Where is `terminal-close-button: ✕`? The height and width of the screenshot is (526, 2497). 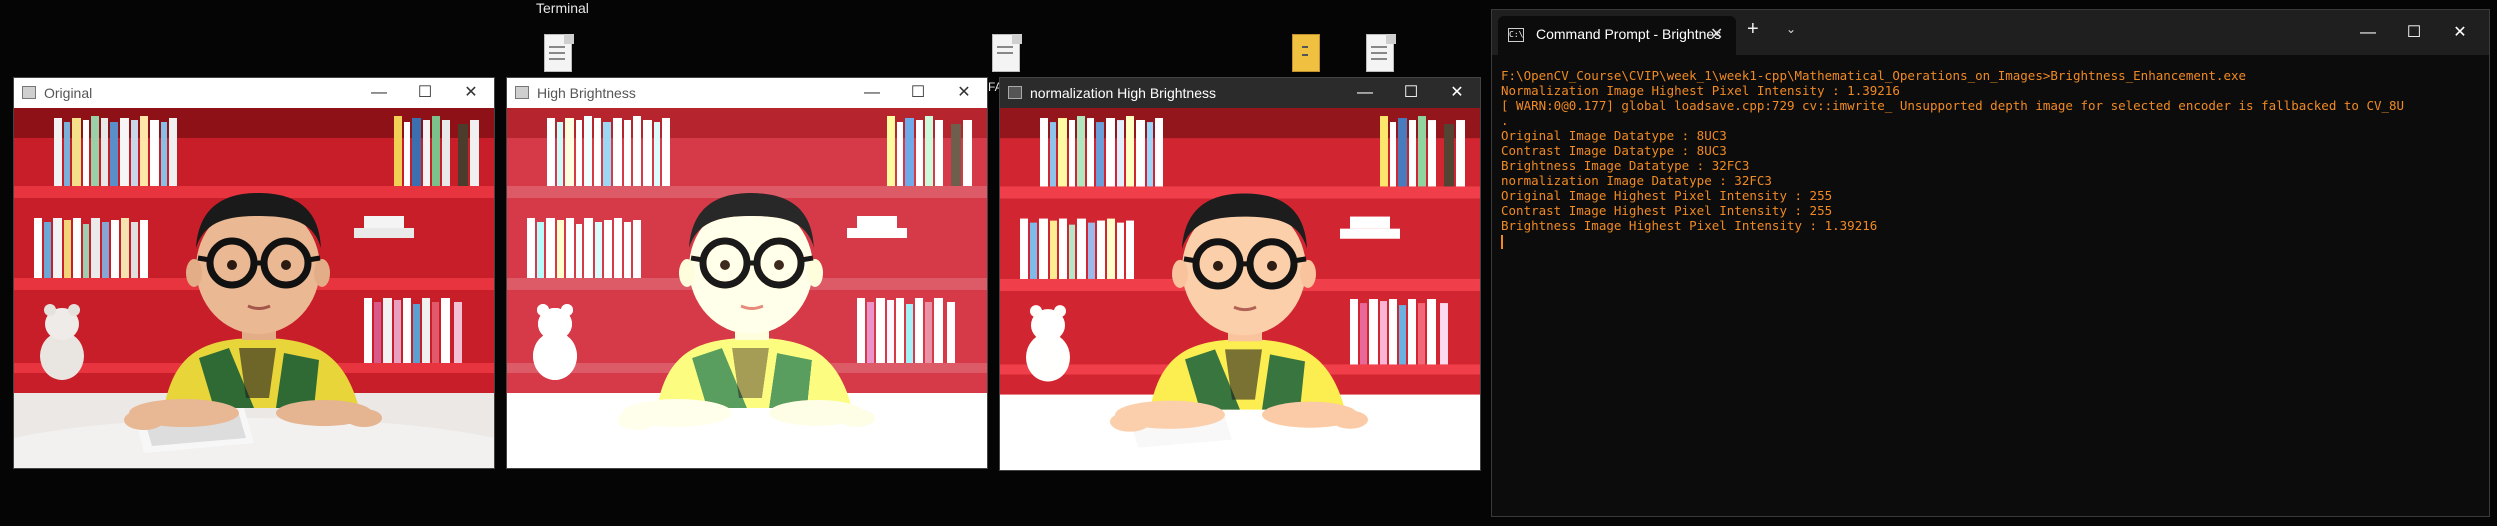
terminal-close-button: ✕ is located at coordinates (2460, 32).